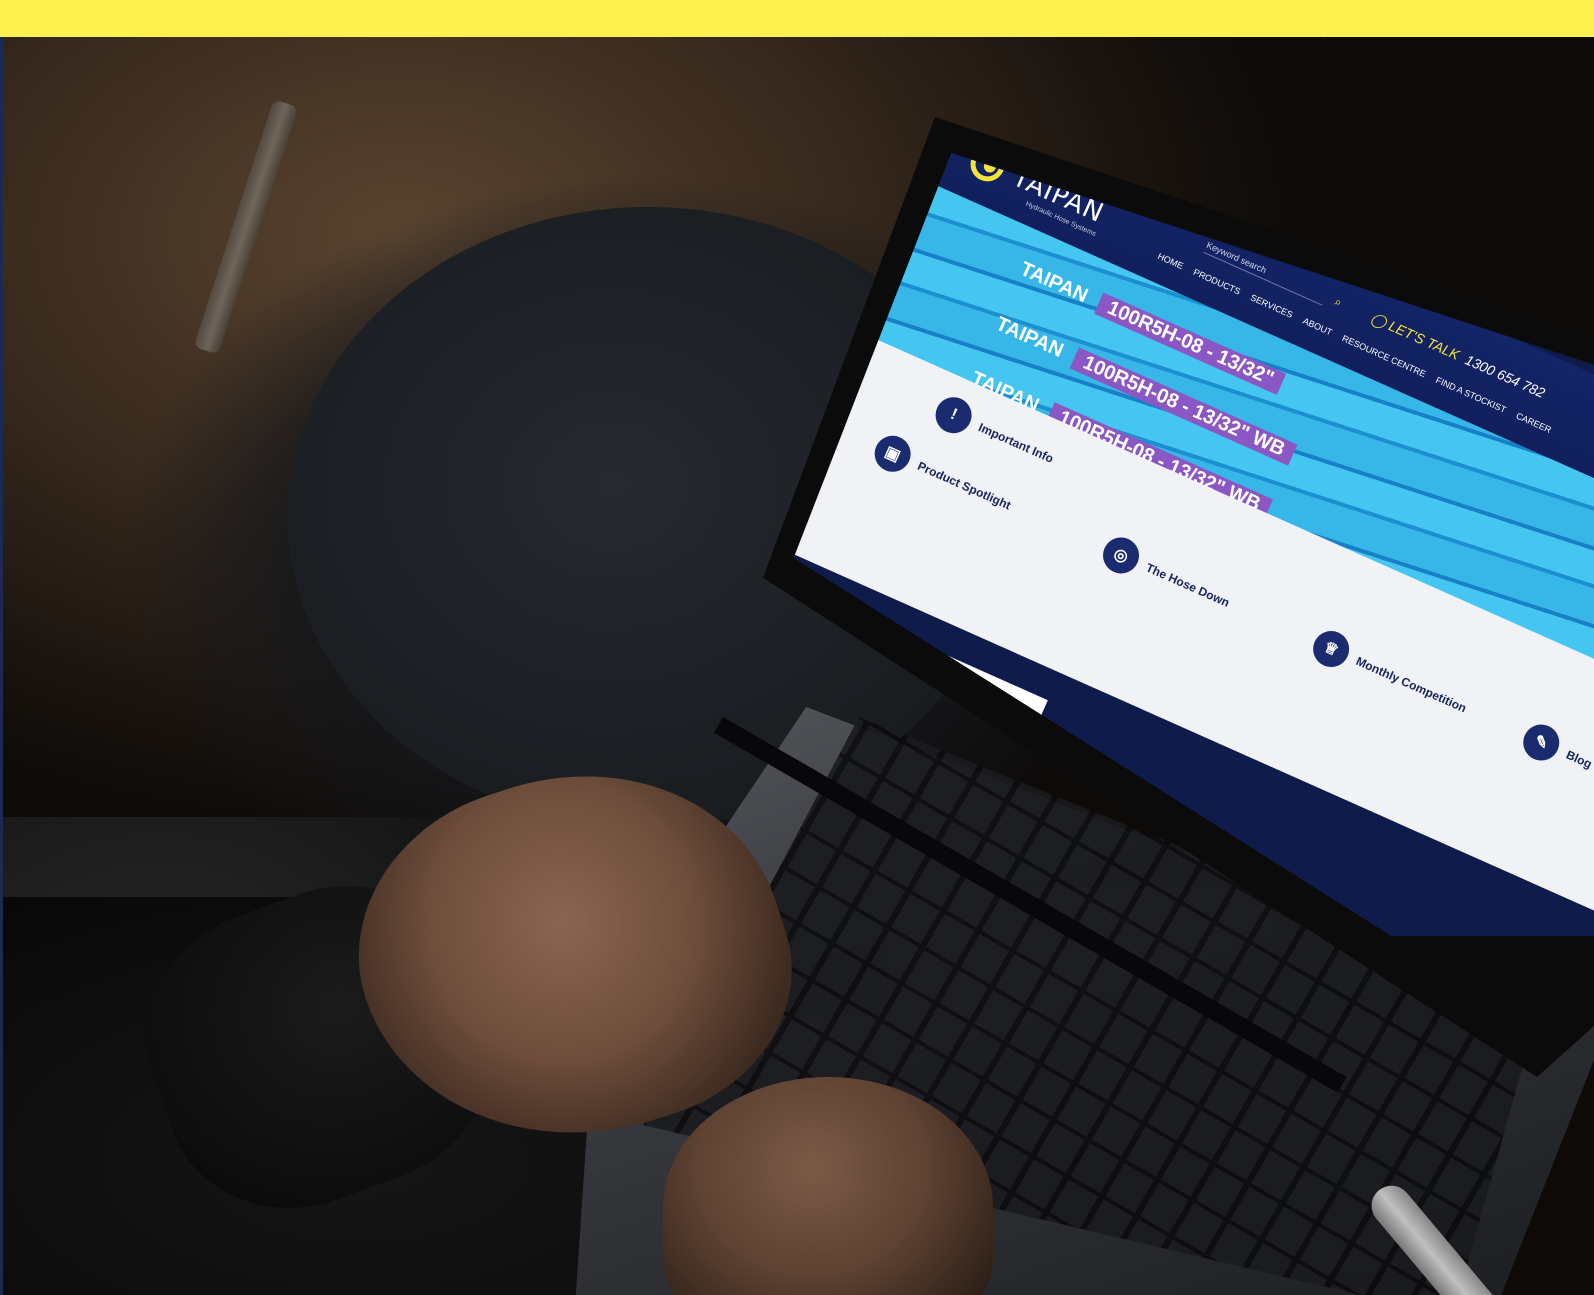 The height and width of the screenshot is (1295, 1594). What do you see at coordinates (797, 18) in the screenshot?
I see `top-yellow-band` at bounding box center [797, 18].